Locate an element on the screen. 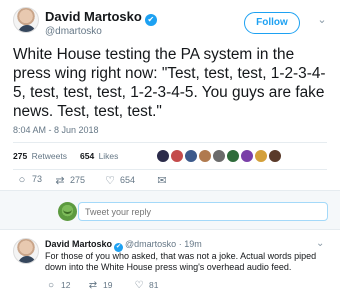  mail-icon: ✉ is located at coordinates (162, 181).